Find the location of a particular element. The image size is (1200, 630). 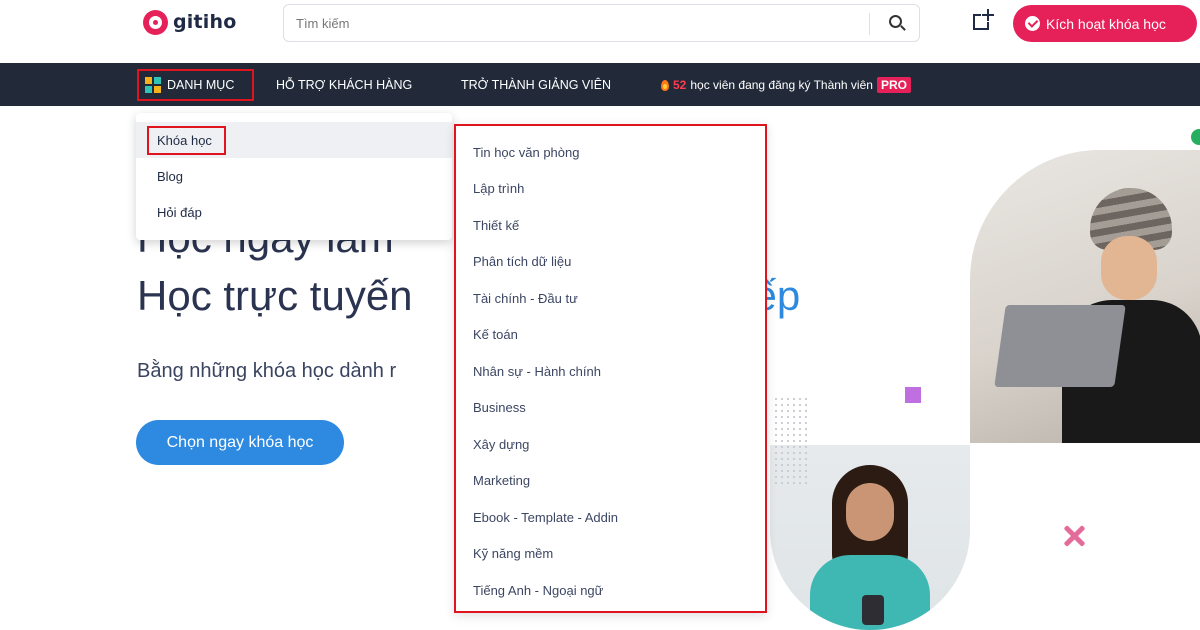

nav-become-instructor: TRỞ THÀNH GIẢNG VIÊN is located at coordinates (536, 85).